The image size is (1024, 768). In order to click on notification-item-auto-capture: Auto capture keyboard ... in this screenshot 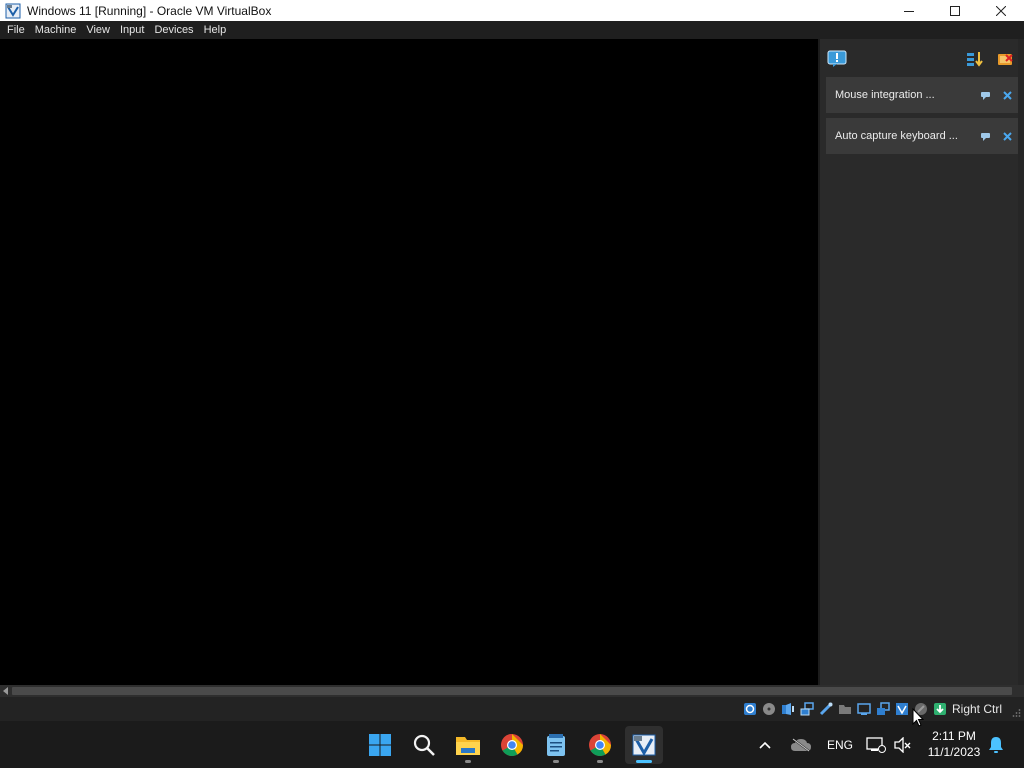, I will do `click(922, 136)`.